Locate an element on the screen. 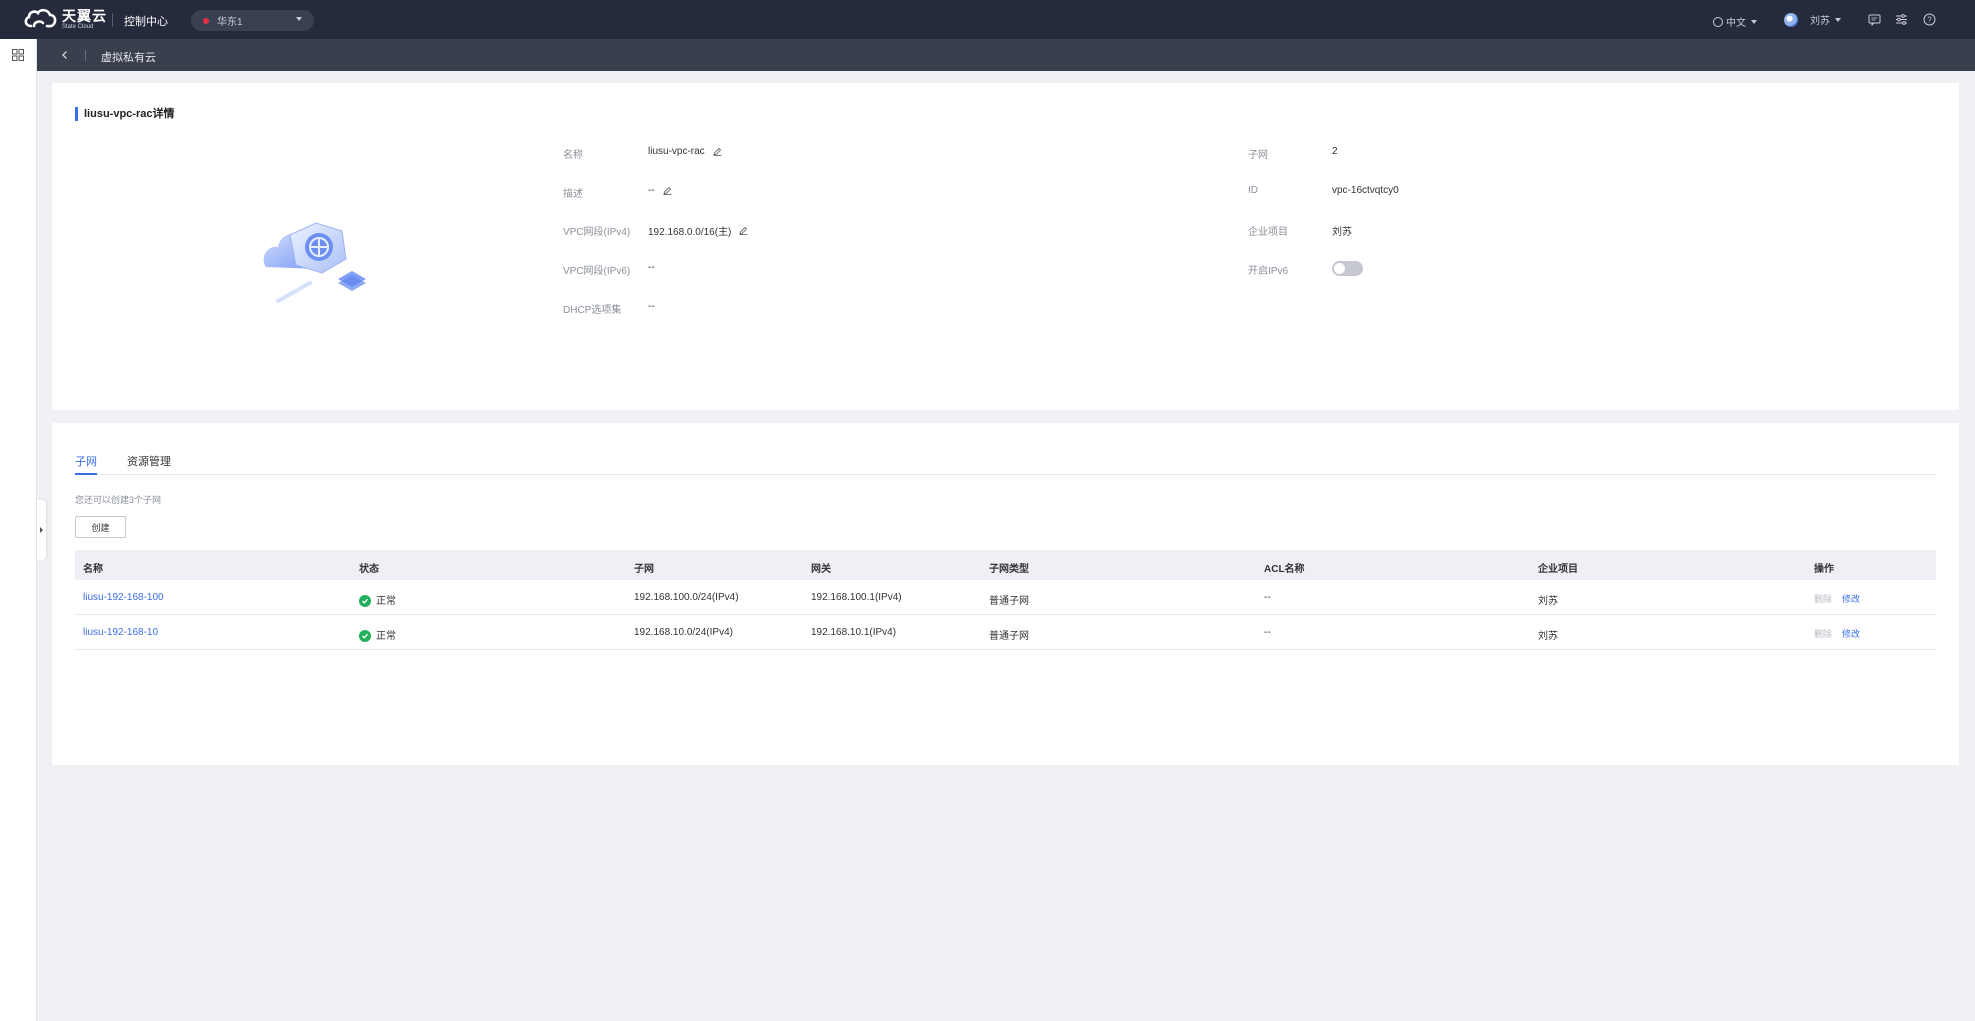  dhcp-options-label: DHCP选项集 is located at coordinates (592, 310).